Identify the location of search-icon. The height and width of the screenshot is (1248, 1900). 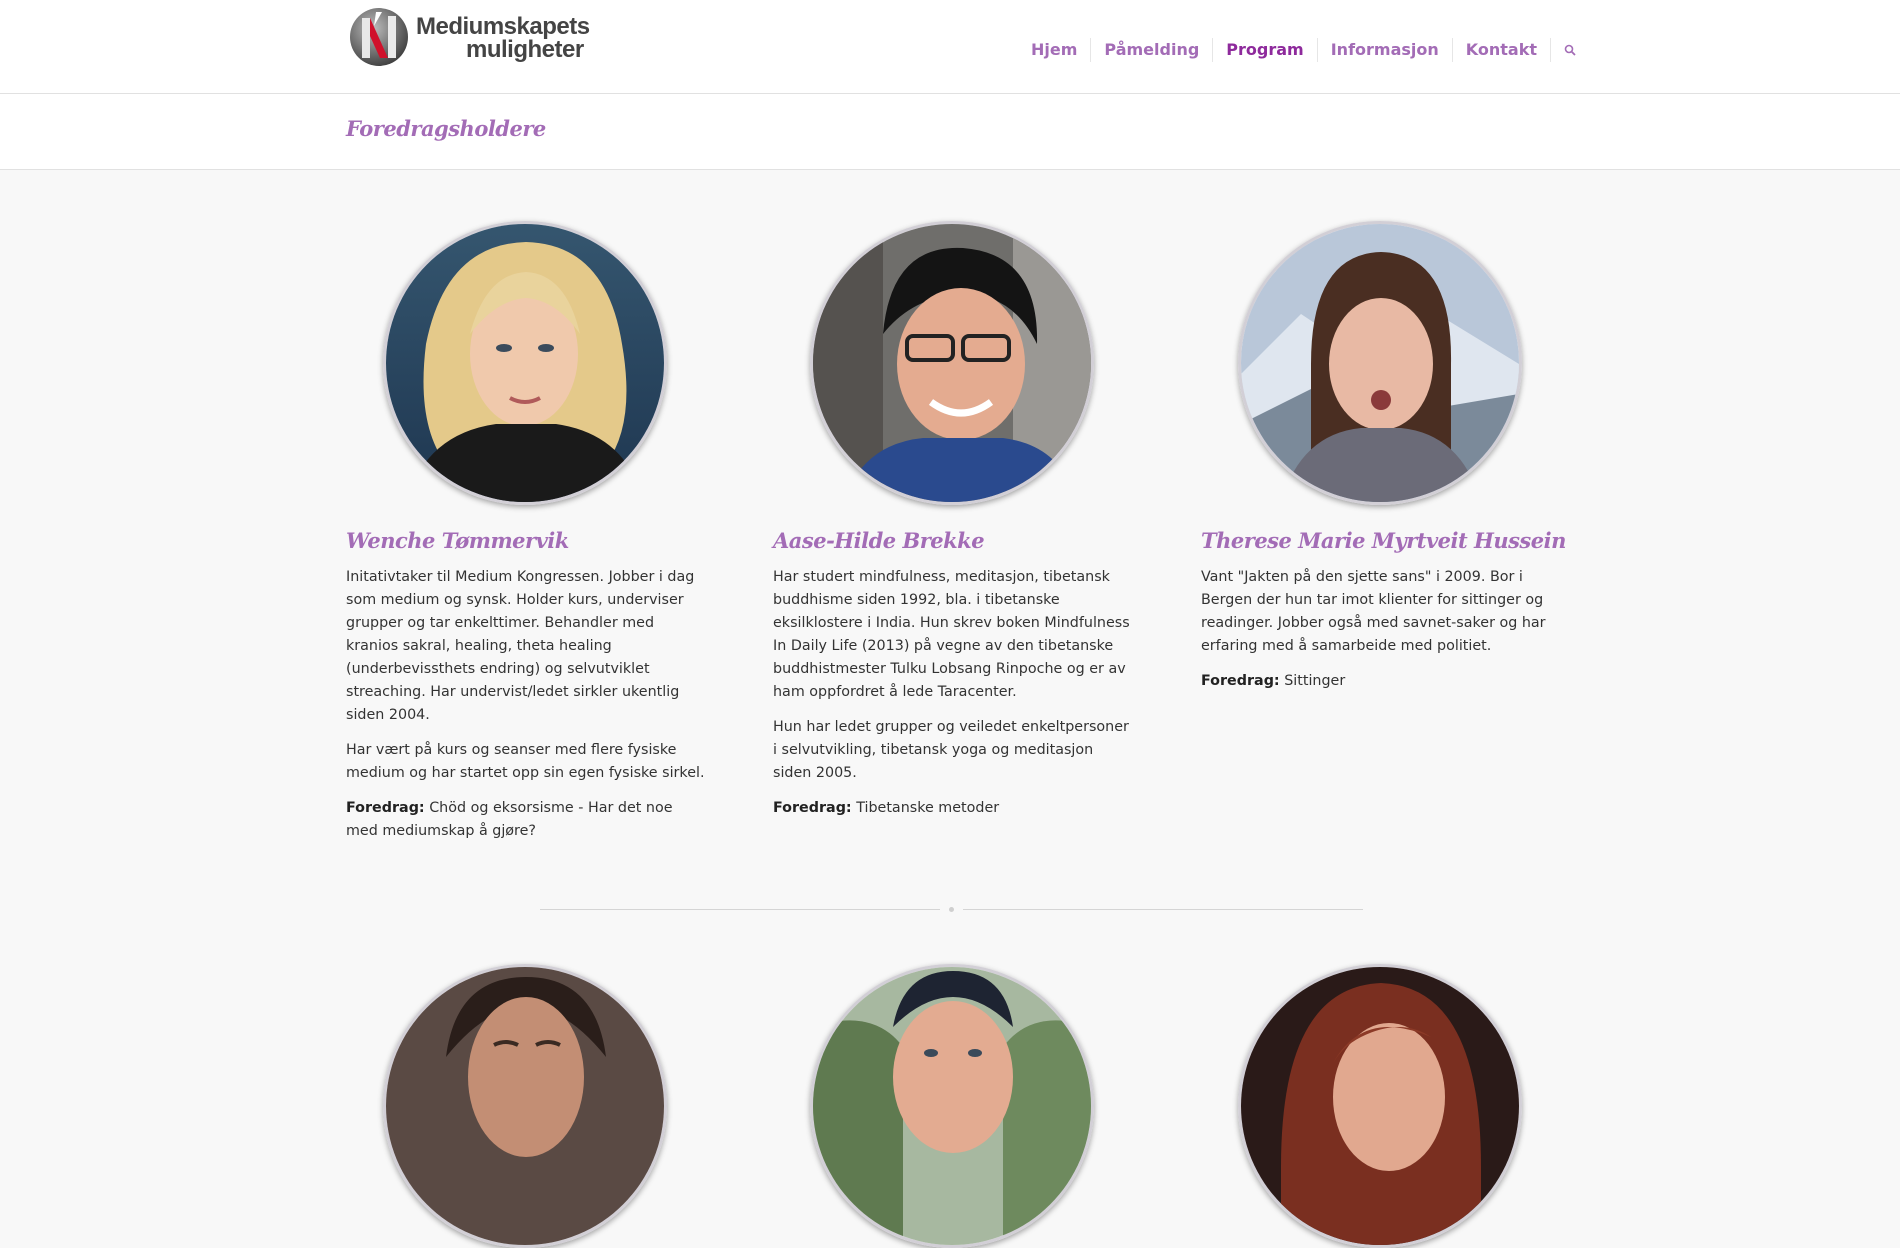
(1570, 50).